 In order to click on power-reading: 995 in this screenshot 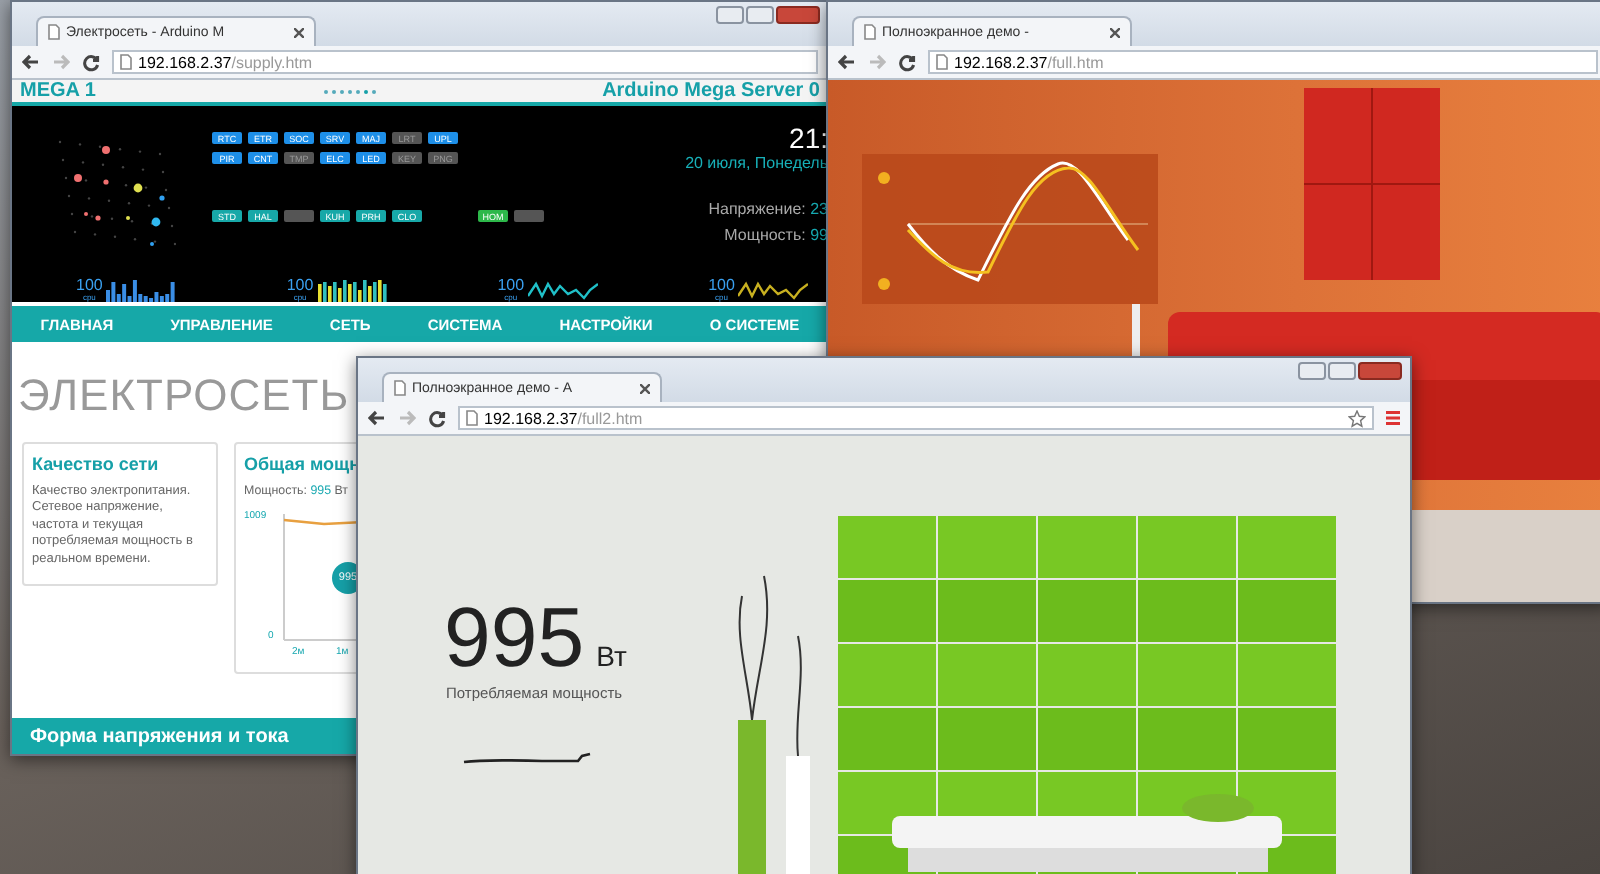, I will do `click(514, 638)`.